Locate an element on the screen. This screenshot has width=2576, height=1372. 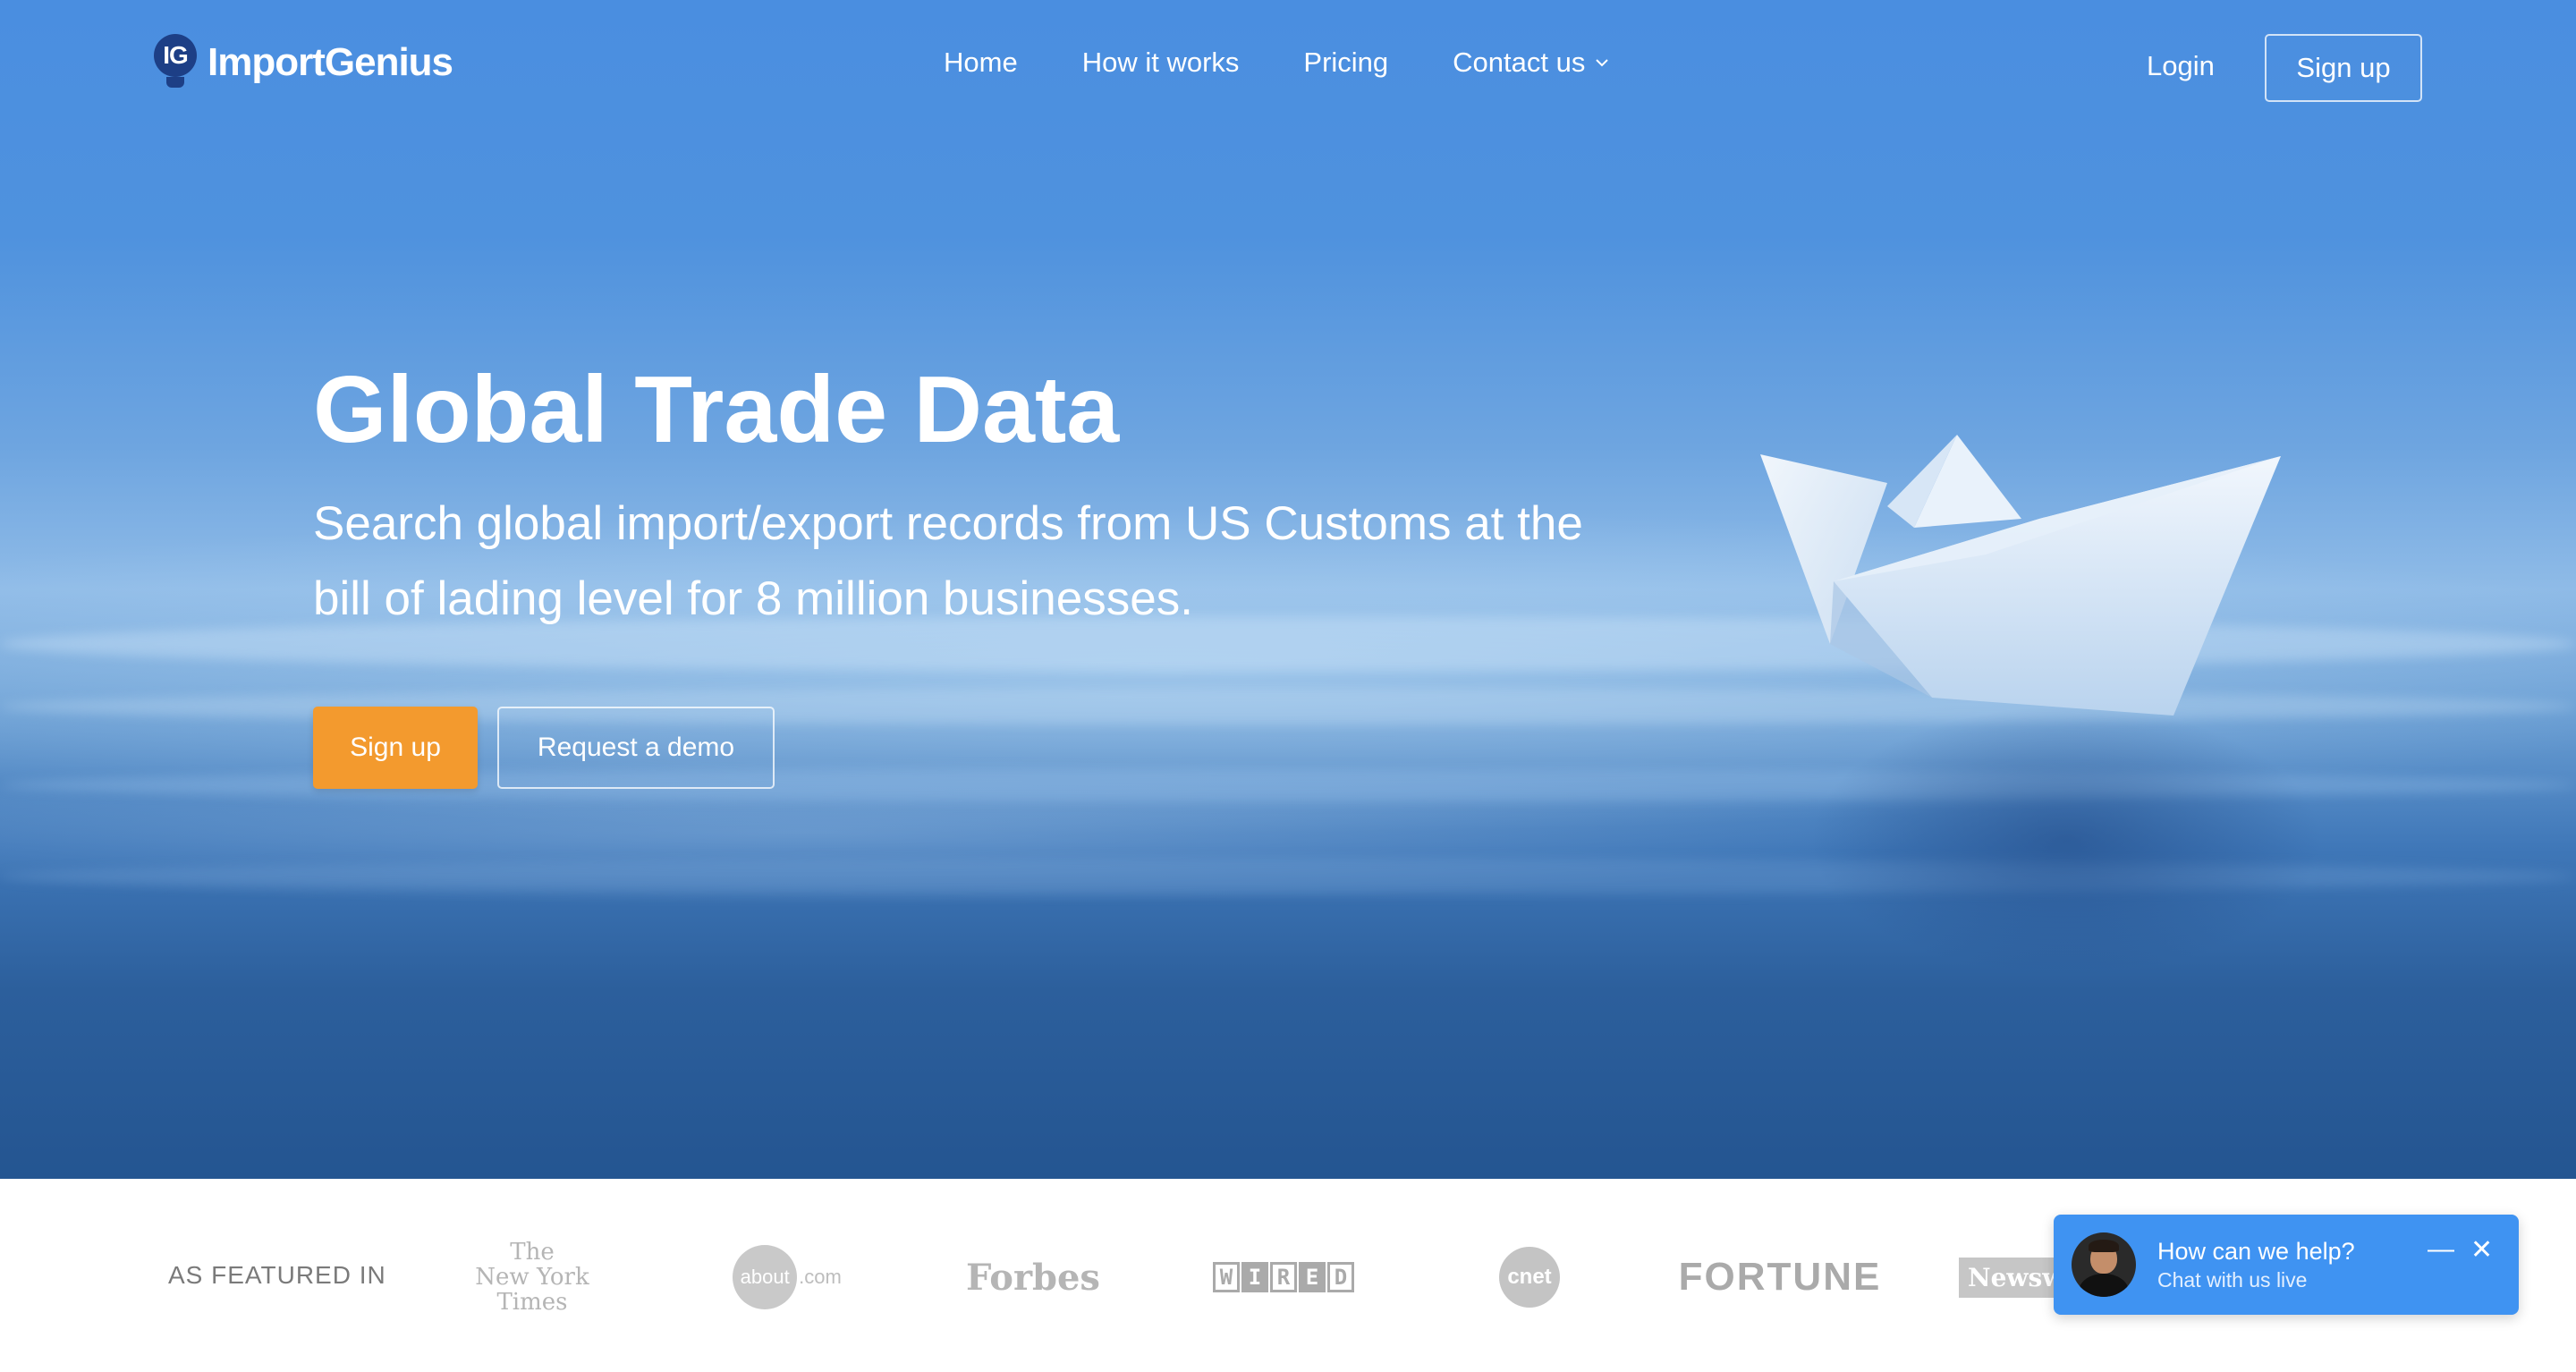
nav-signup-button: Sign up is located at coordinates (2343, 68).